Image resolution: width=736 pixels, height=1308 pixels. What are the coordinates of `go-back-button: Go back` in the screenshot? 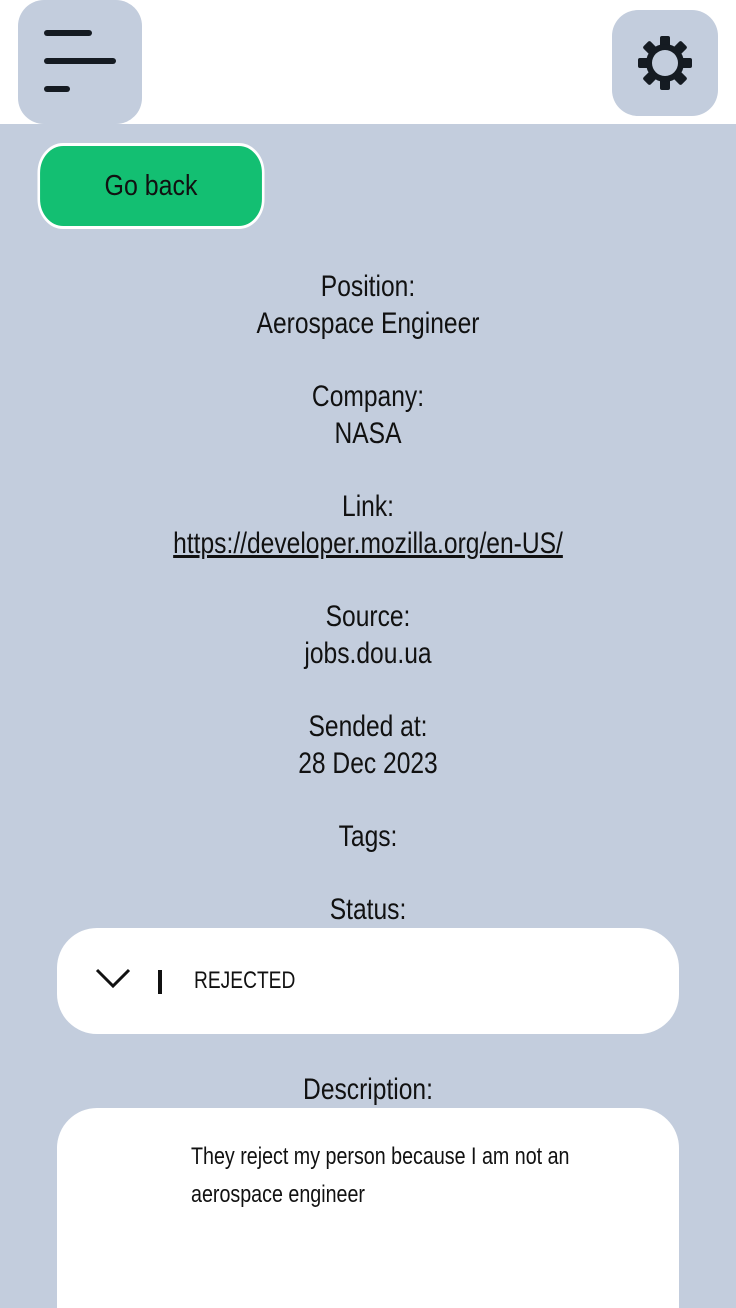 It's located at (151, 186).